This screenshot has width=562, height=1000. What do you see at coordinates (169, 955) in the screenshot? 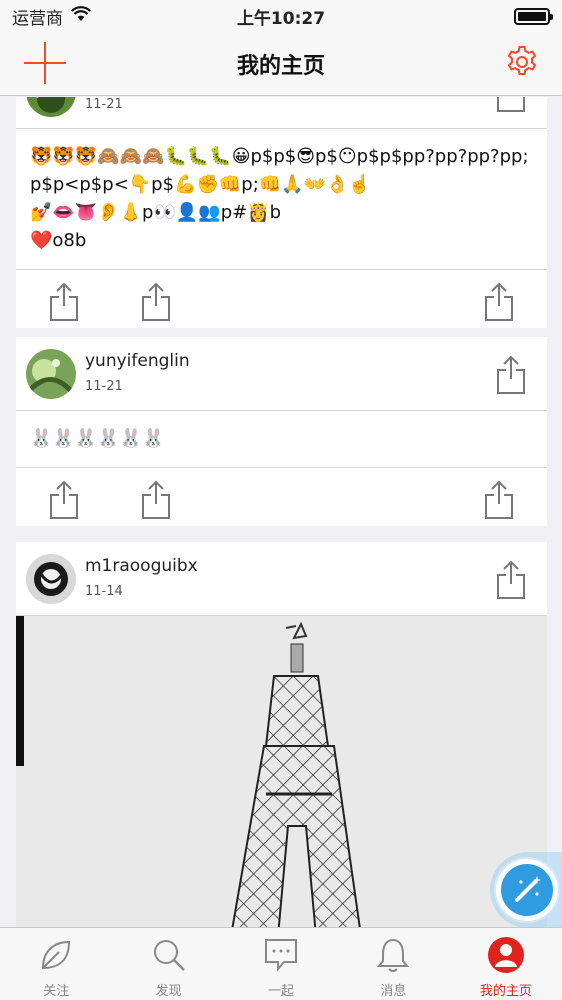
I see `search-icon` at bounding box center [169, 955].